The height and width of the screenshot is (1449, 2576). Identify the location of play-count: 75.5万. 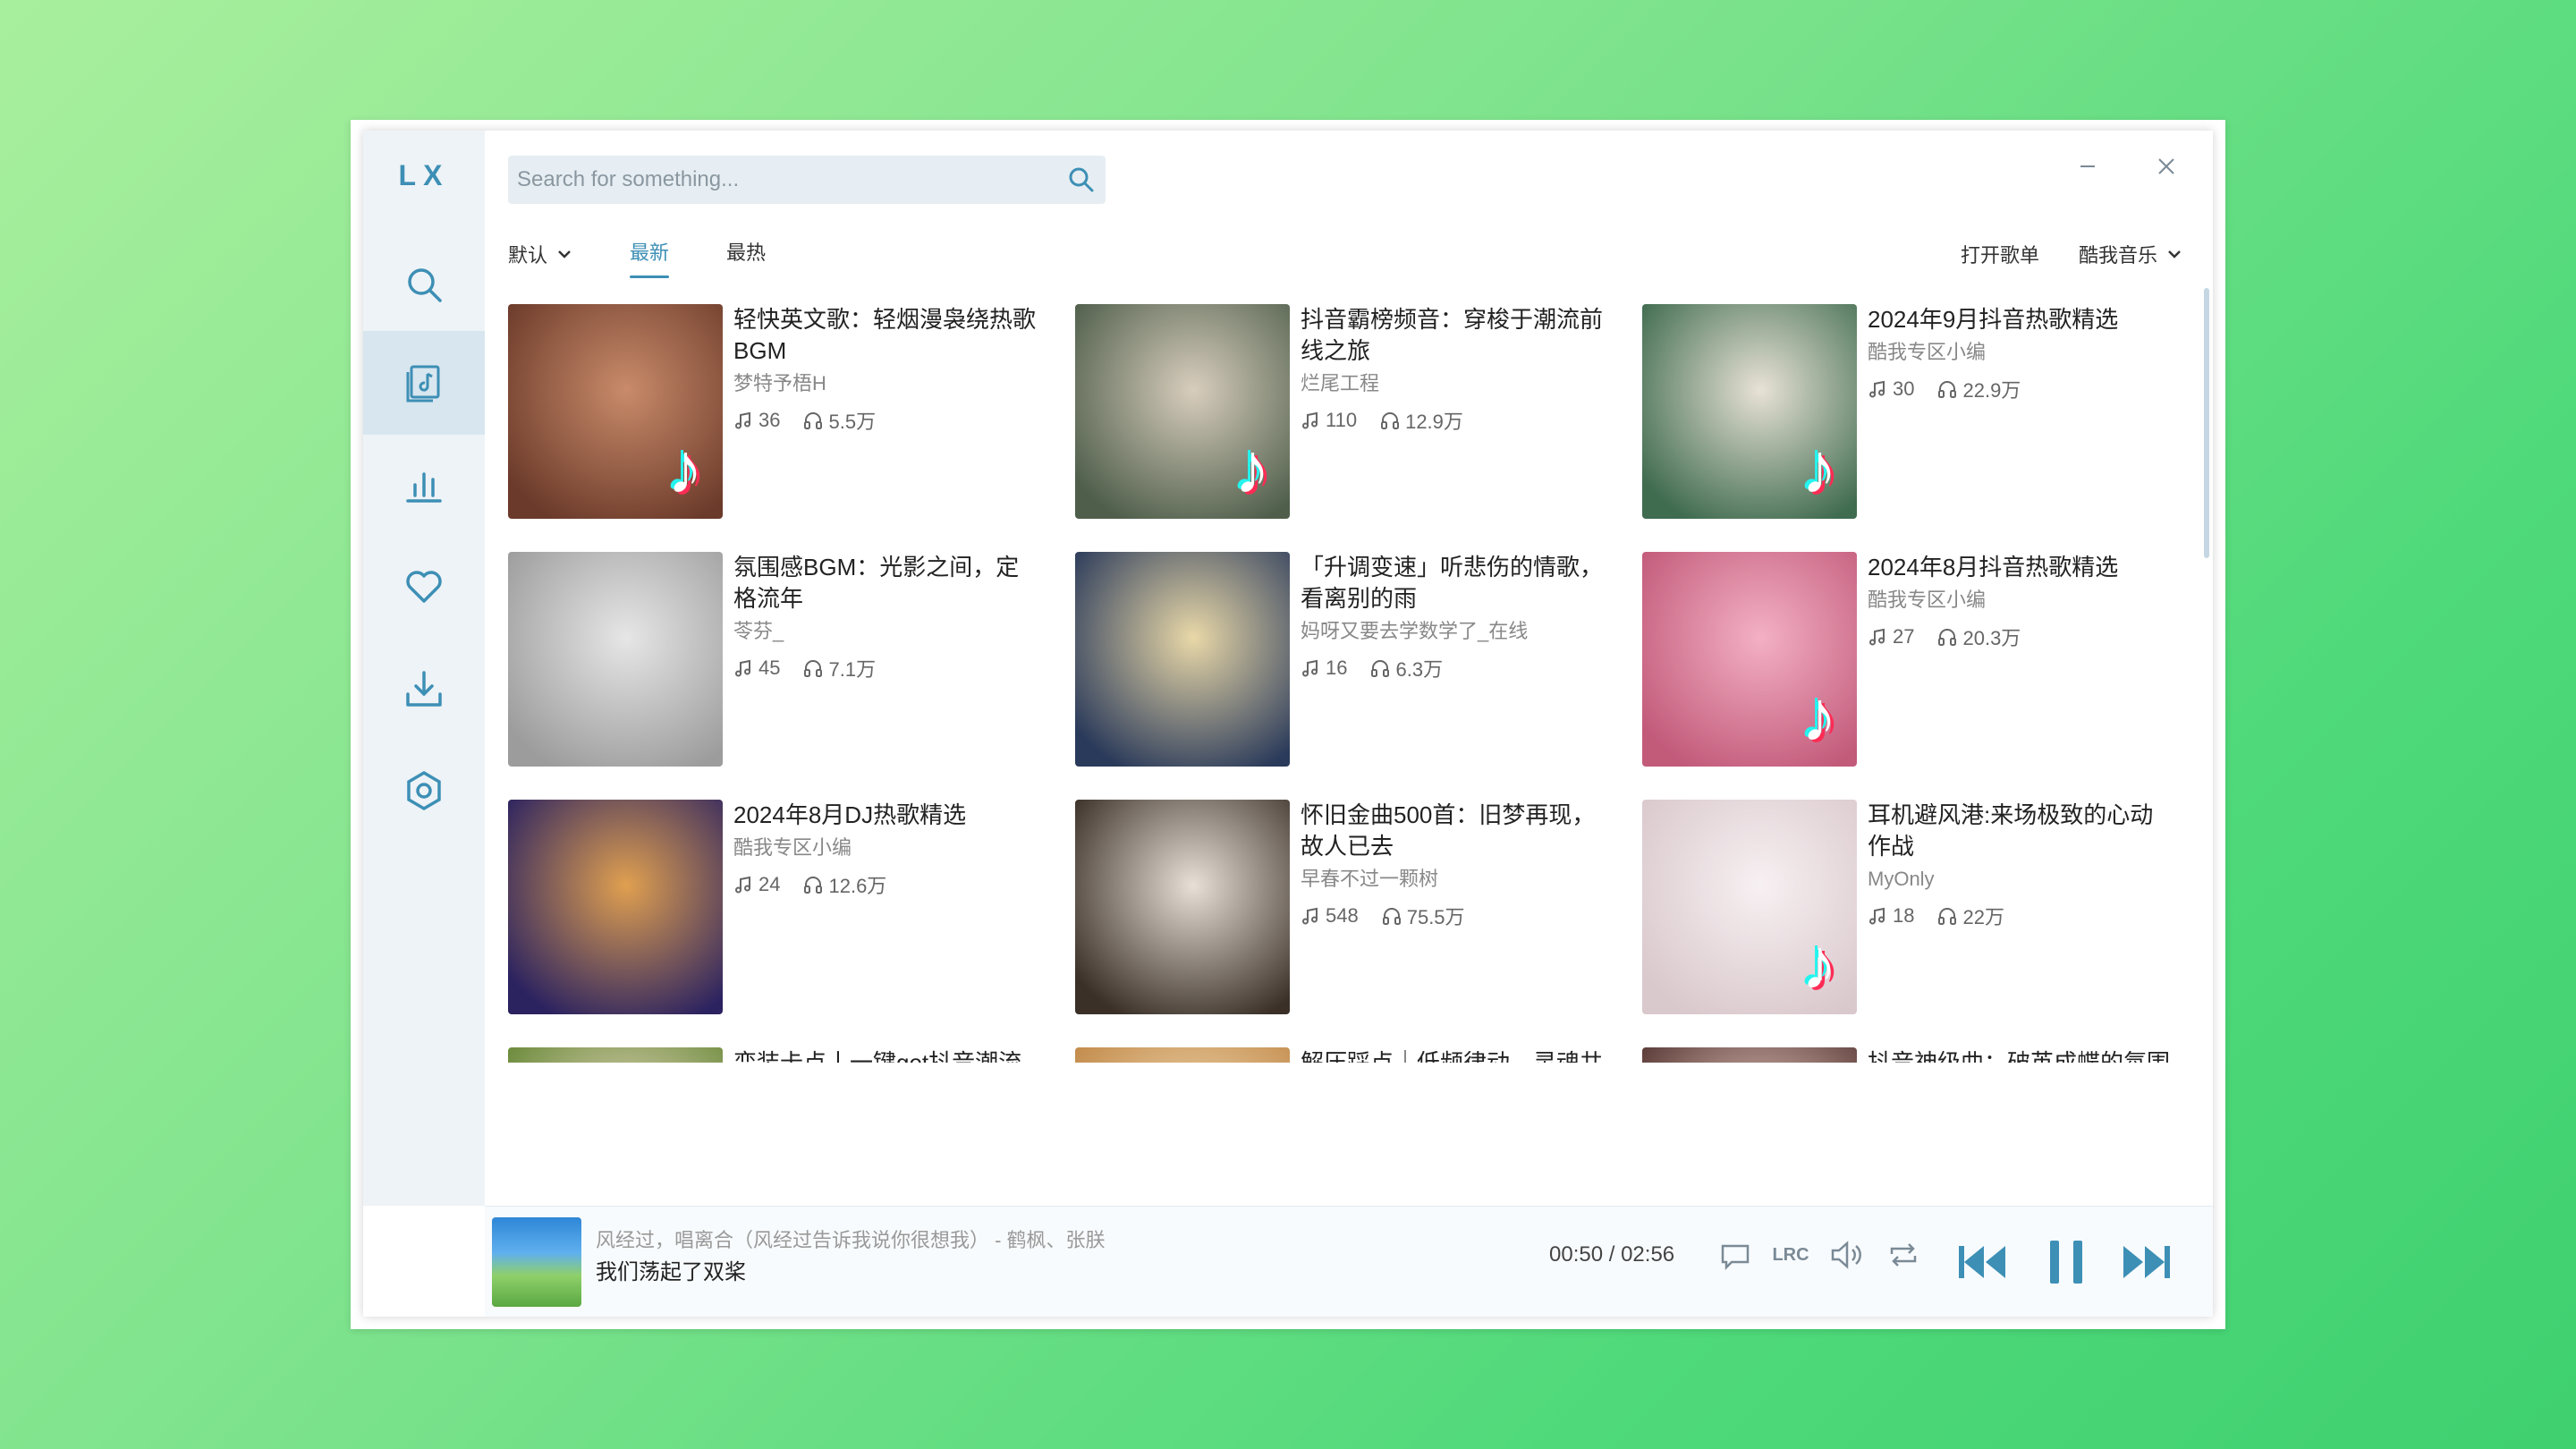
(1423, 916).